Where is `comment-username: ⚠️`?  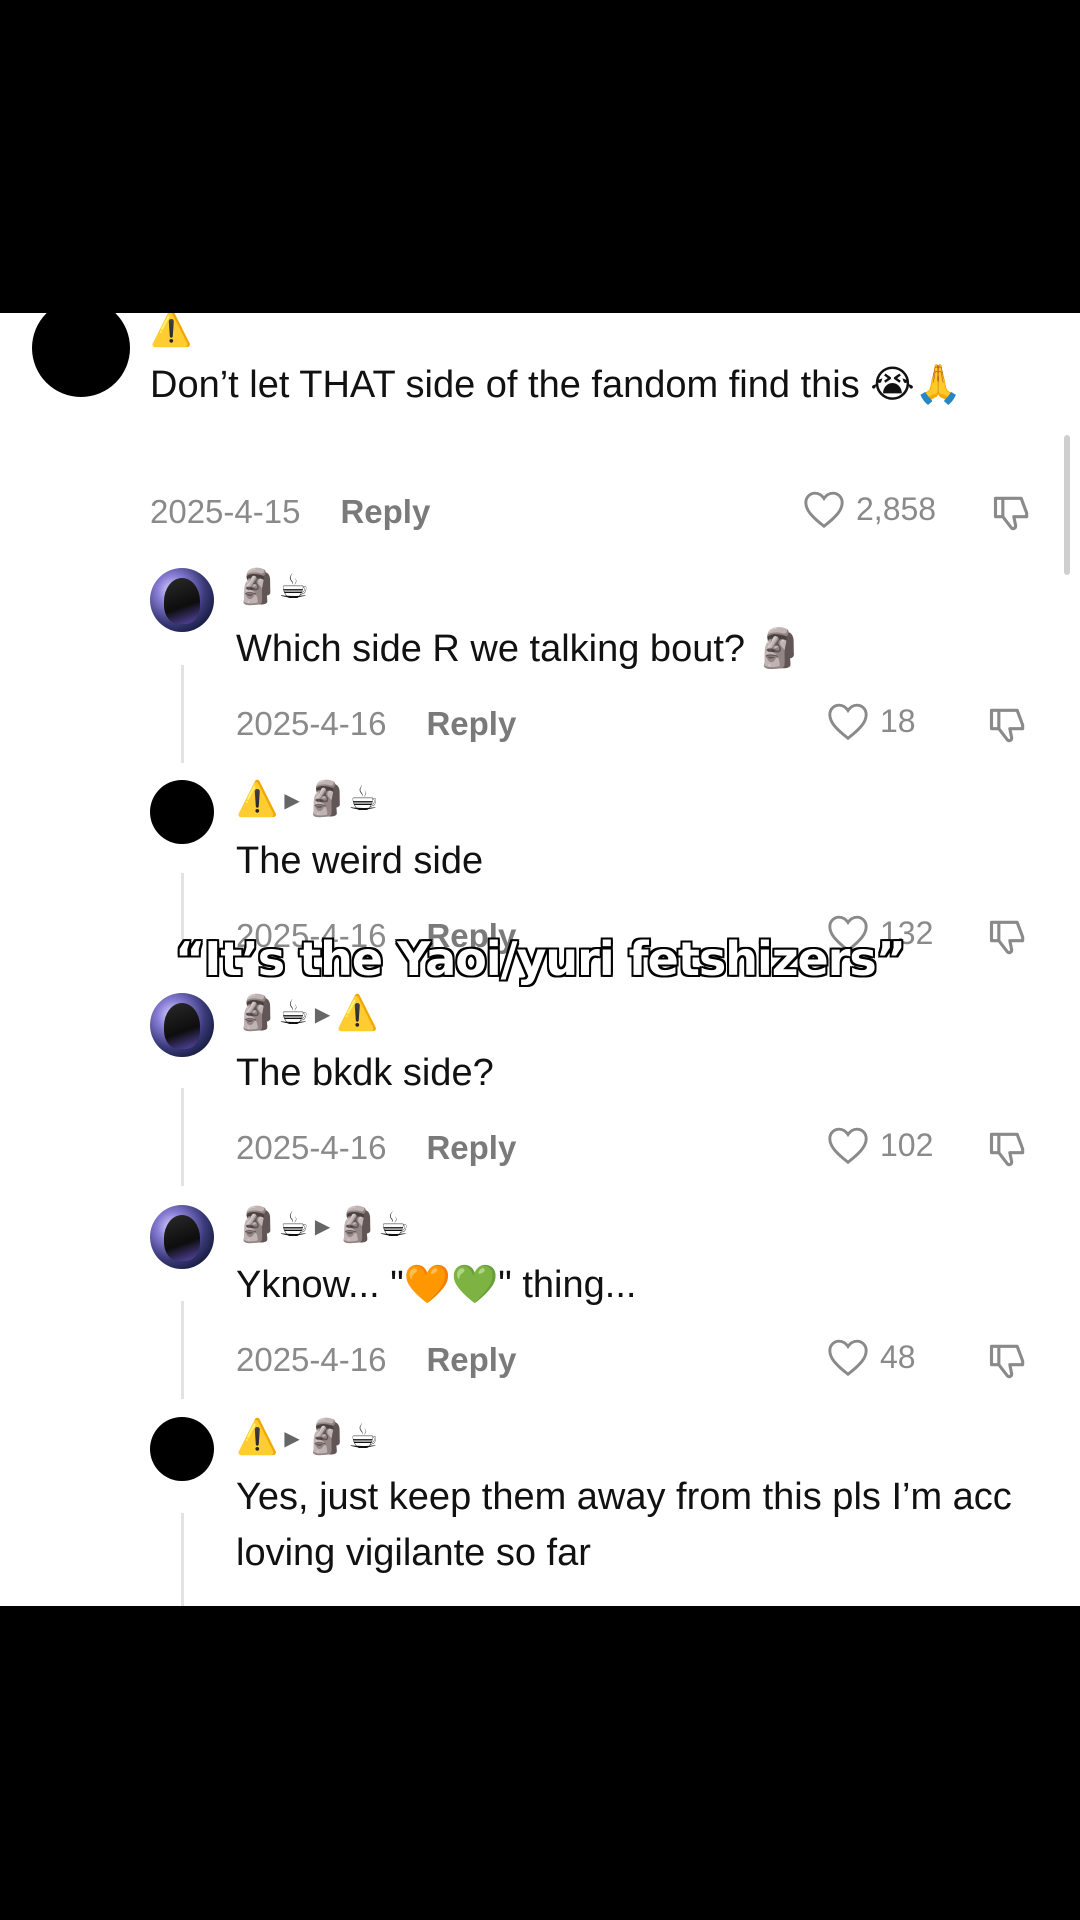 comment-username: ⚠️ is located at coordinates (171, 331).